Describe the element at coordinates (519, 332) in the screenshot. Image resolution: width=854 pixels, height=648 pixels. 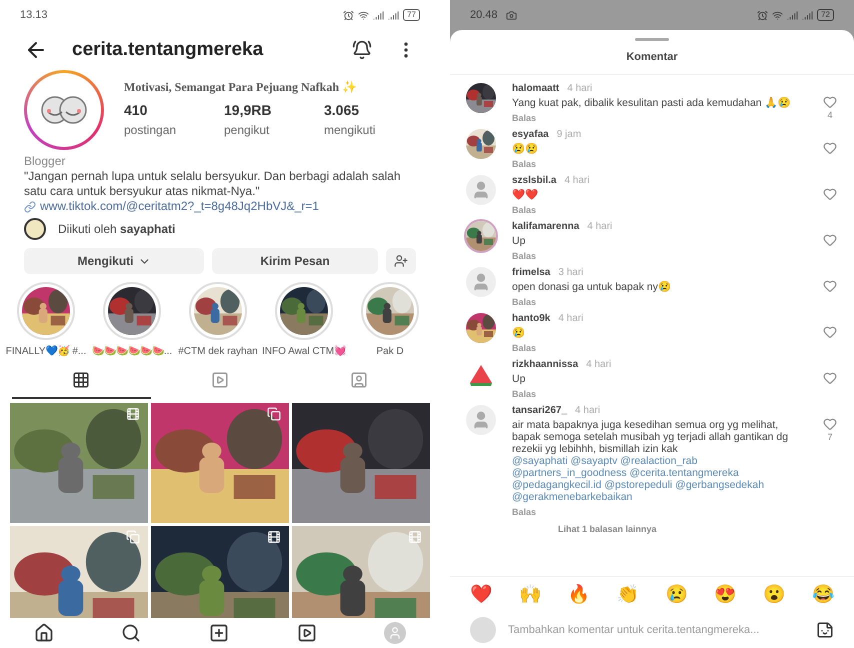
I see `comment-text: 😢` at that location.